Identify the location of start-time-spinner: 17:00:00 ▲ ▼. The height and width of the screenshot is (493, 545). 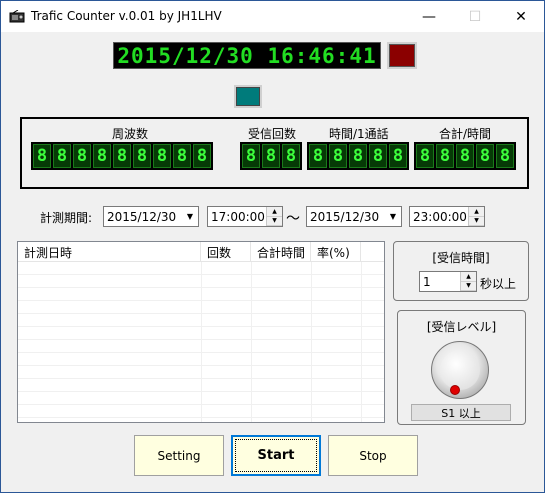
(245, 216).